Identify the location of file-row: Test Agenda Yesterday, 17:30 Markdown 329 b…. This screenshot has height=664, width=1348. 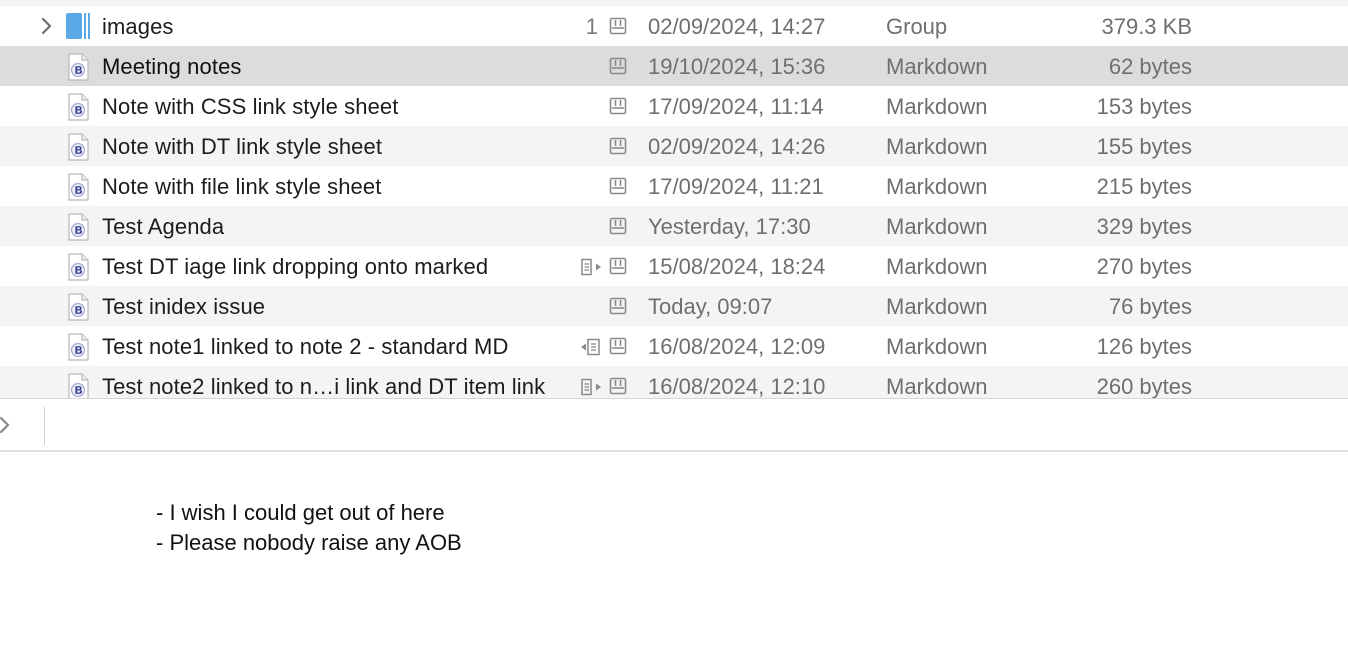
(674, 226).